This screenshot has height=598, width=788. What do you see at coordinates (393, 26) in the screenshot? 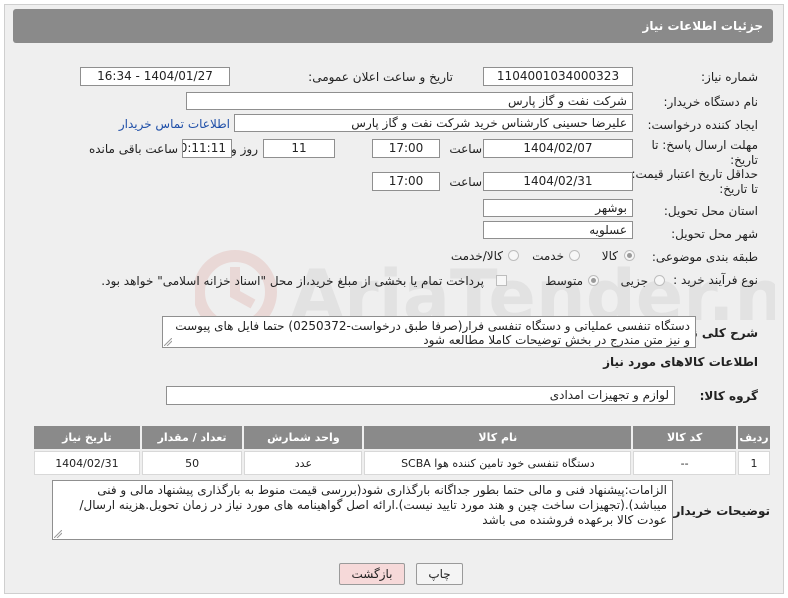
I see `page-title: جزئیات اطلاعات نیاز` at bounding box center [393, 26].